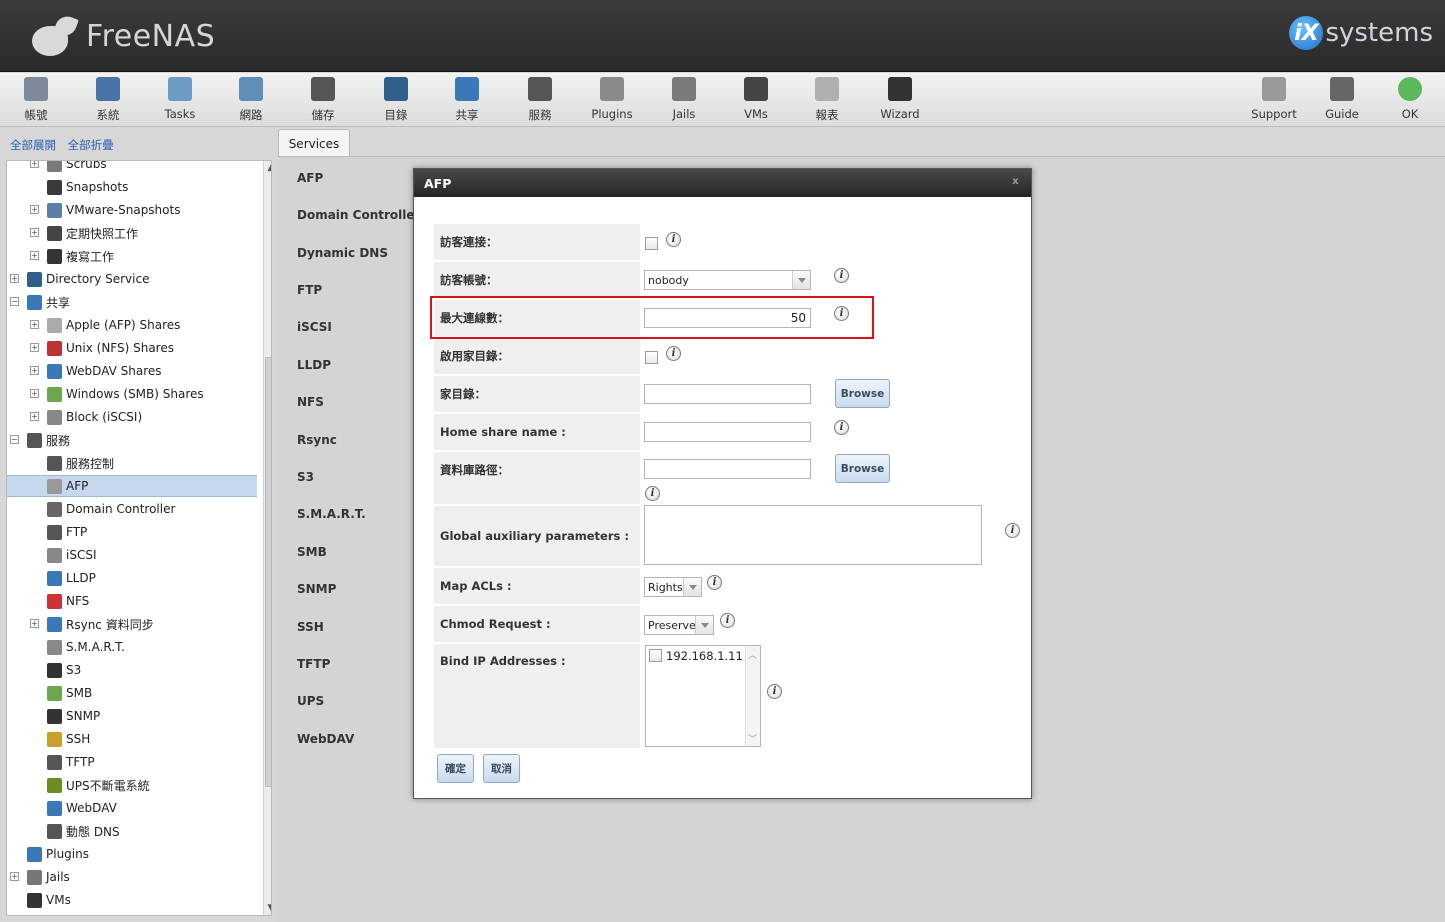 This screenshot has height=922, width=1445. Describe the element at coordinates (1274, 99) in the screenshot. I see `toolbar-right-item-0: Support` at that location.